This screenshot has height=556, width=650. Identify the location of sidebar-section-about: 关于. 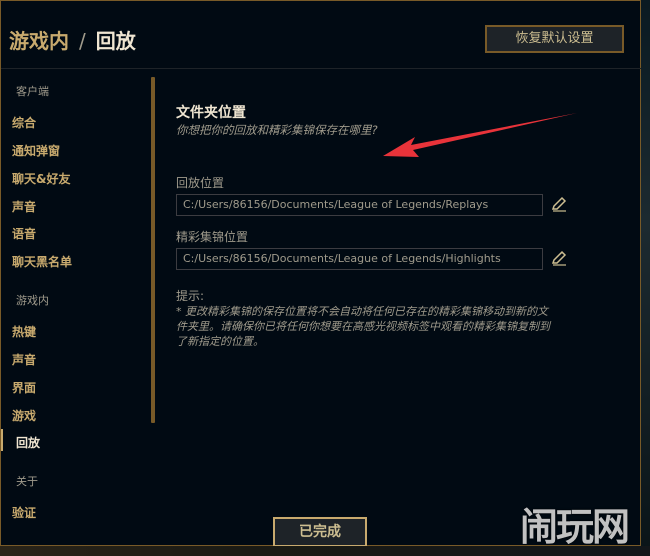
(27, 481).